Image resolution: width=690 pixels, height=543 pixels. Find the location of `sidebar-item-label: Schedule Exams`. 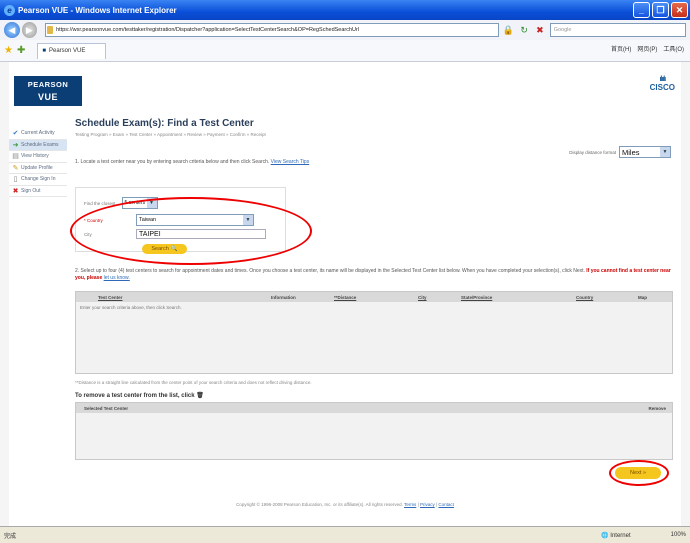

sidebar-item-label: Schedule Exams is located at coordinates (40, 144).